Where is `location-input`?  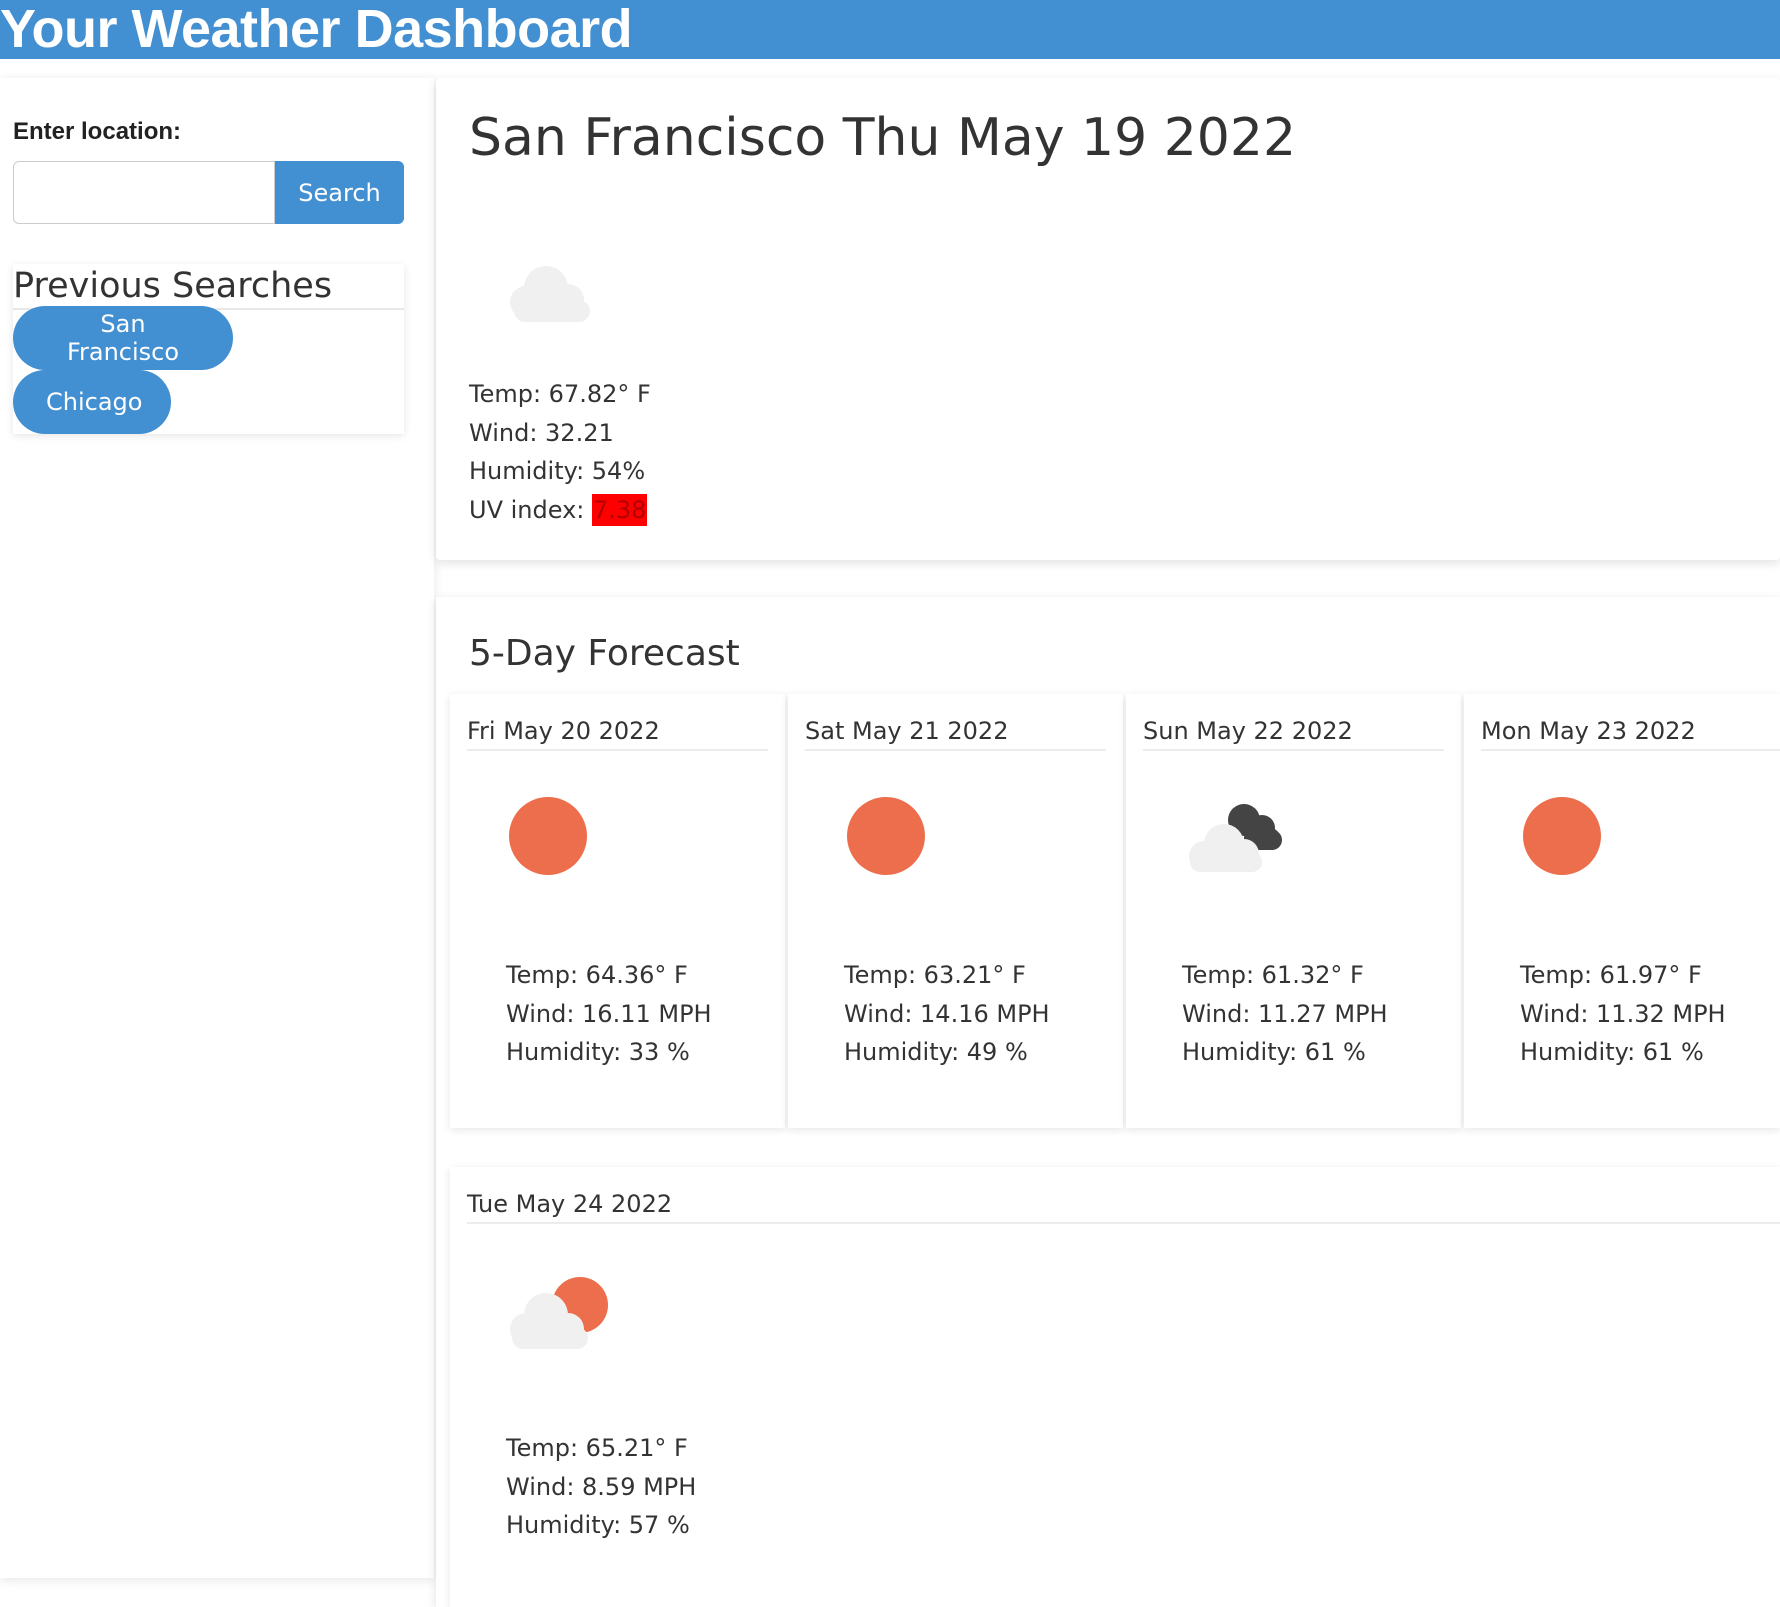
location-input is located at coordinates (144, 192).